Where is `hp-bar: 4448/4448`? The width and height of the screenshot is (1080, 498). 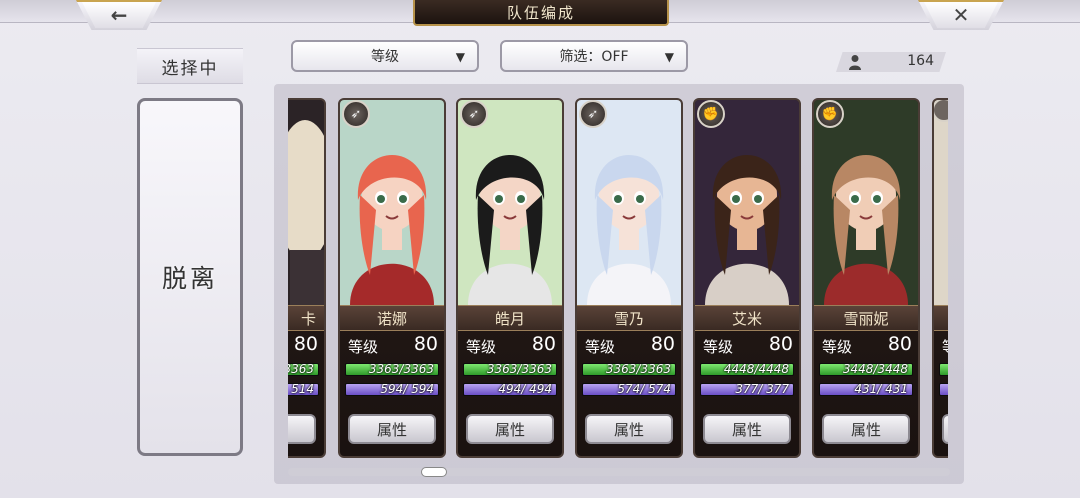 hp-bar: 4448/4448 is located at coordinates (747, 369).